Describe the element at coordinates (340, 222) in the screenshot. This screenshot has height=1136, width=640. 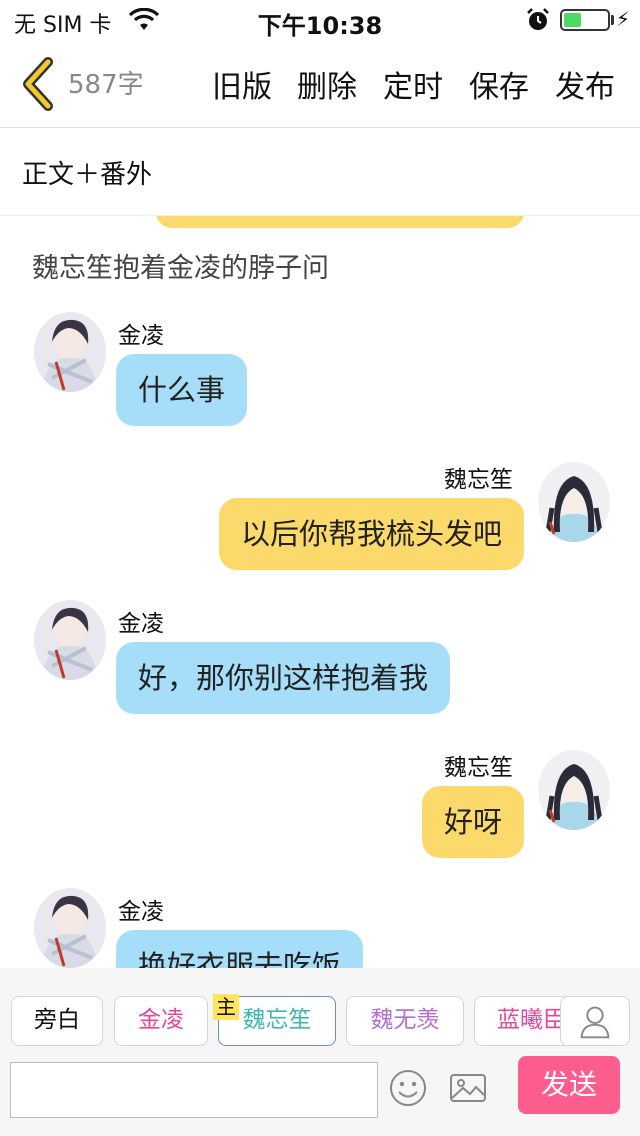
I see `previous-message-bubble` at that location.